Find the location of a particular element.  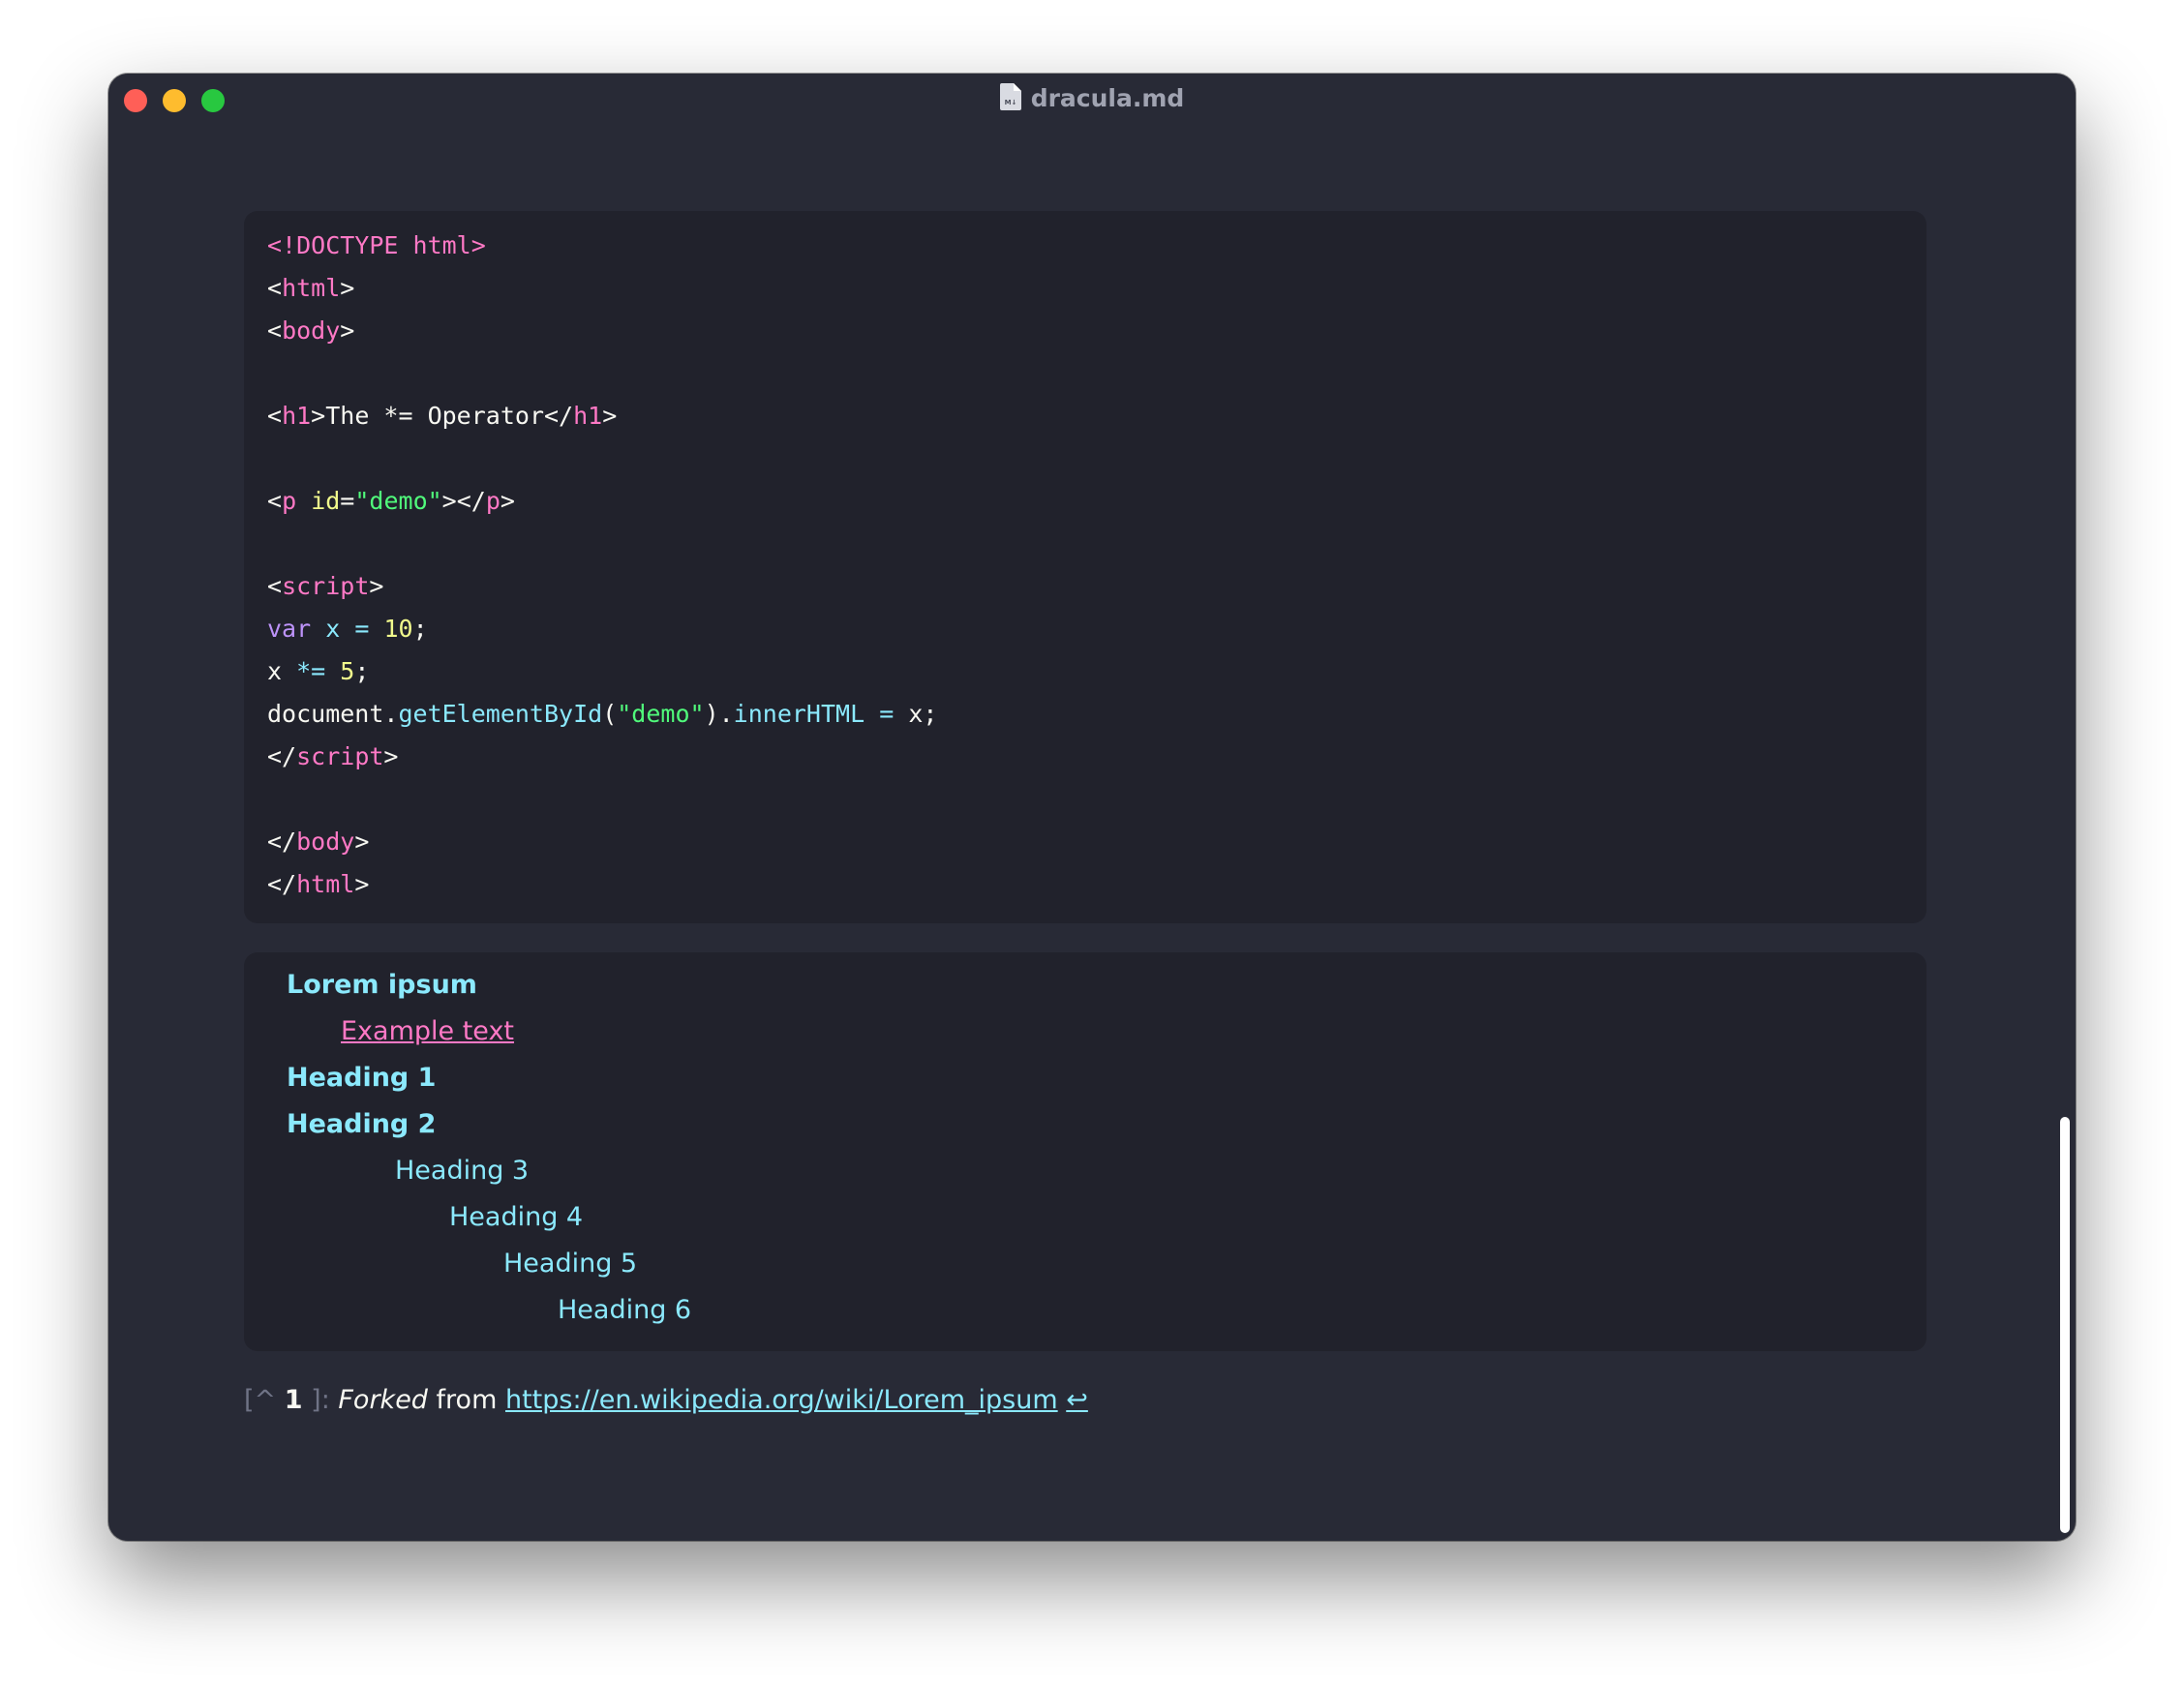

title-bar: M↓ dracula.md is located at coordinates (1092, 102).